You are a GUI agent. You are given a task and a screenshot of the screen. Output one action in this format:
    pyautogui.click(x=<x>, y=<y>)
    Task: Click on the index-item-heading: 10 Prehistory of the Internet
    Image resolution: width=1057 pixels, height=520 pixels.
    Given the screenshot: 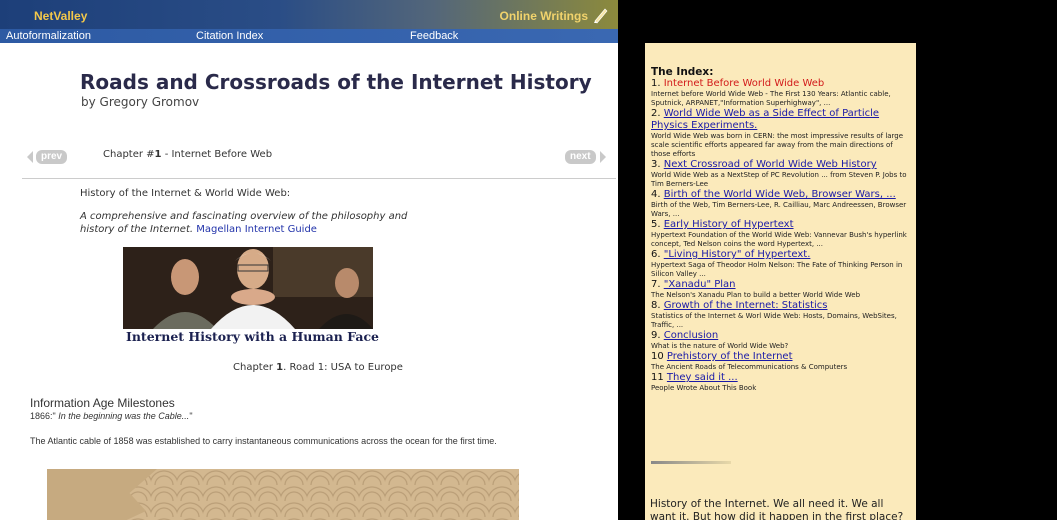 What is the action you would take?
    pyautogui.click(x=780, y=357)
    